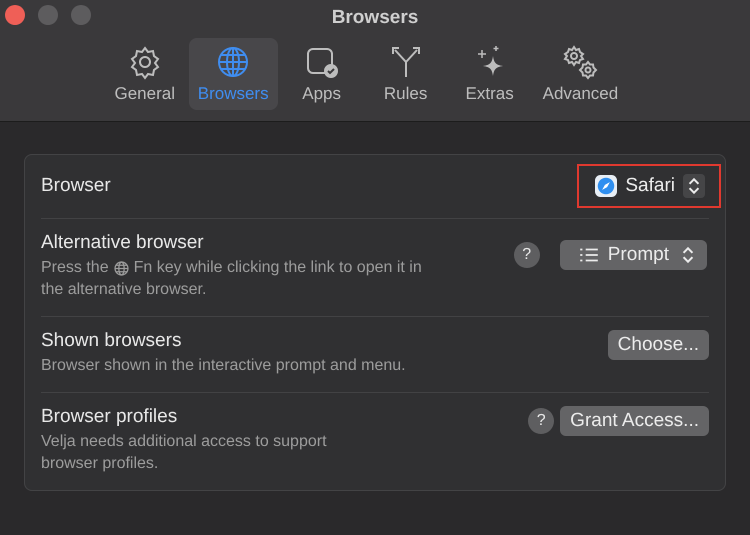 The height and width of the screenshot is (535, 750). Describe the element at coordinates (184, 442) in the screenshot. I see `setting-description: Velja needs additional access to support` at that location.